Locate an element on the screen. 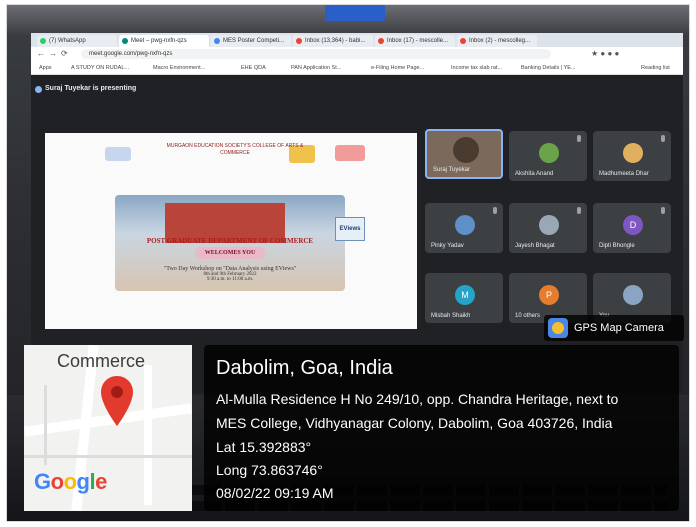  map-thumbnail: Commerce Google is located at coordinates (108, 428).